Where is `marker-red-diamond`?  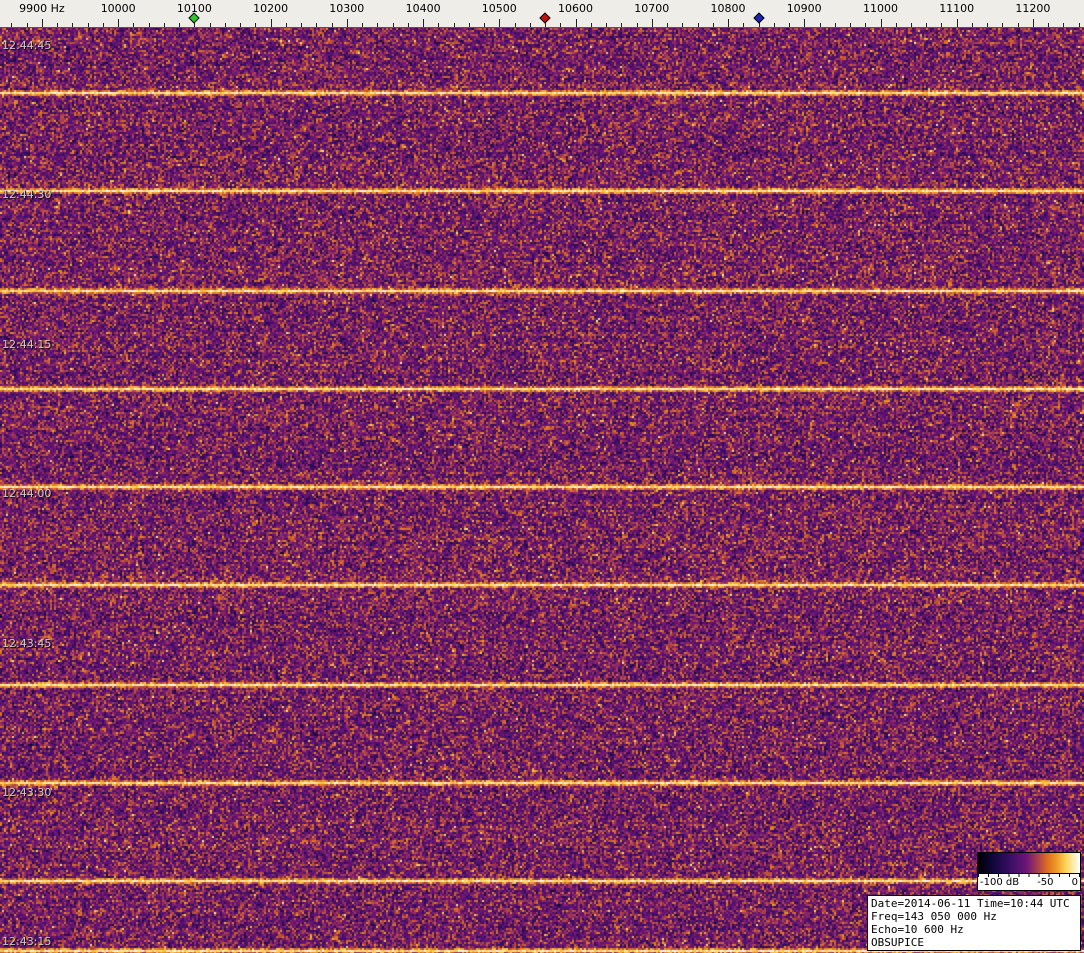 marker-red-diamond is located at coordinates (545, 18).